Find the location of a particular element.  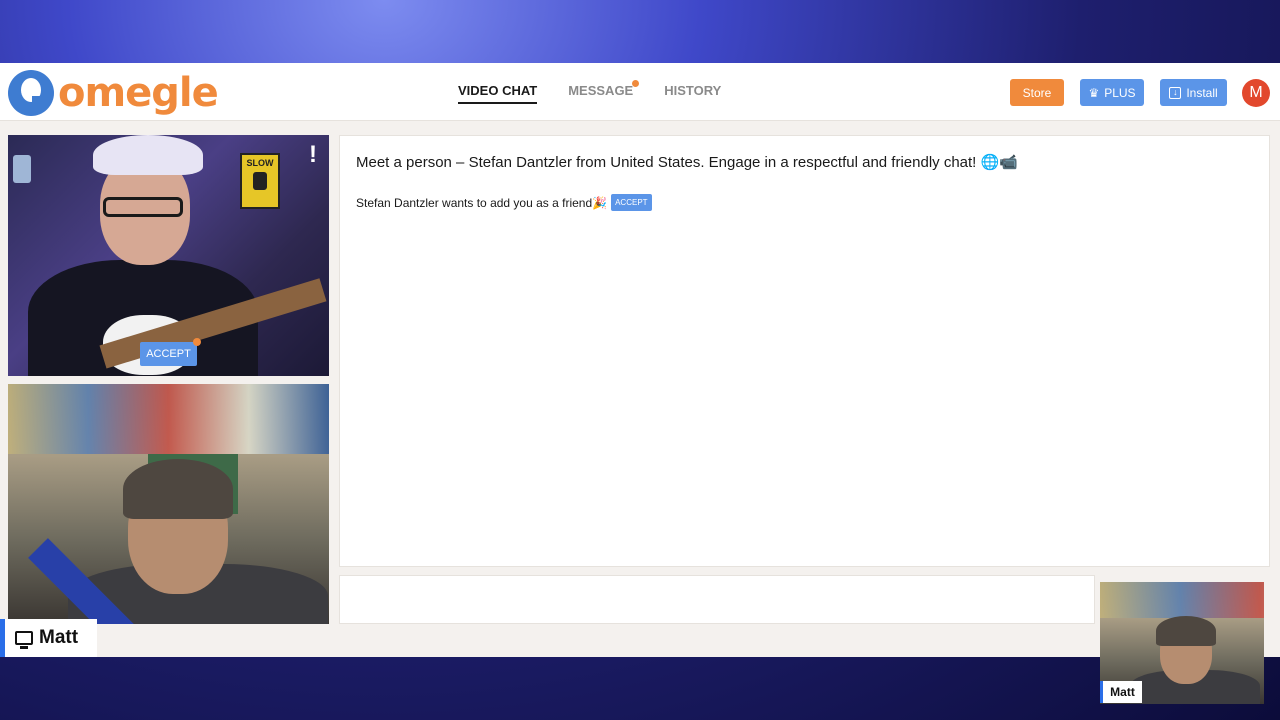

store-button-label: Store is located at coordinates (1037, 92).